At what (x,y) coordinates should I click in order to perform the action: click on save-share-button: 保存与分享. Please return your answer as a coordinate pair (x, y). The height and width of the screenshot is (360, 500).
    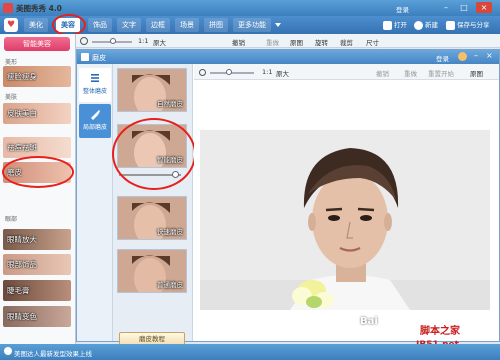
    Looking at the image, I should click on (468, 25).